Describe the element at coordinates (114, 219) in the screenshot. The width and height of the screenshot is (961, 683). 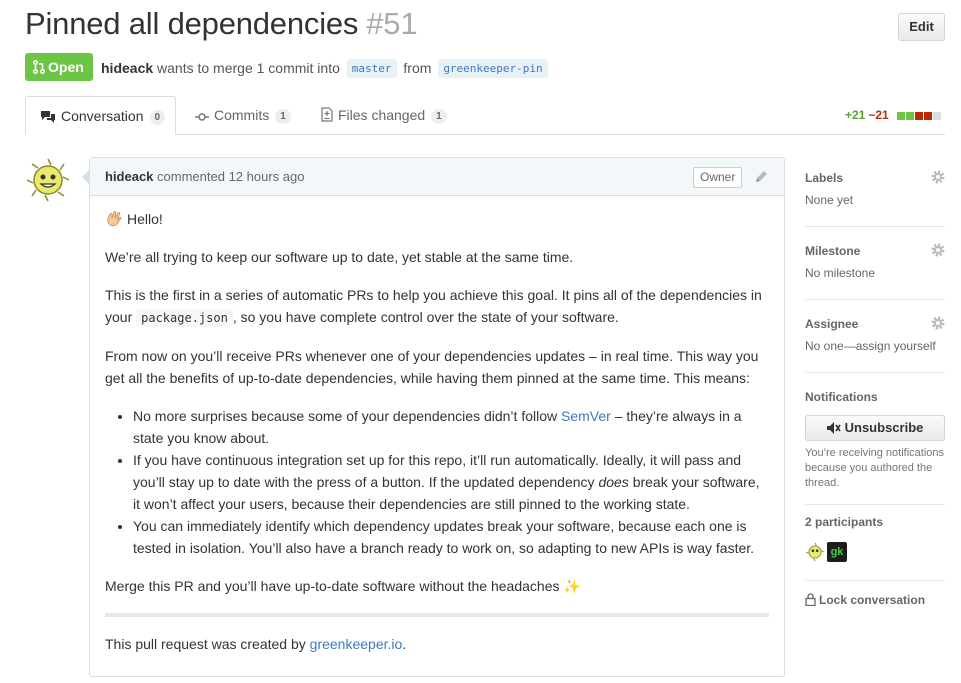
I see `wave-icon` at that location.